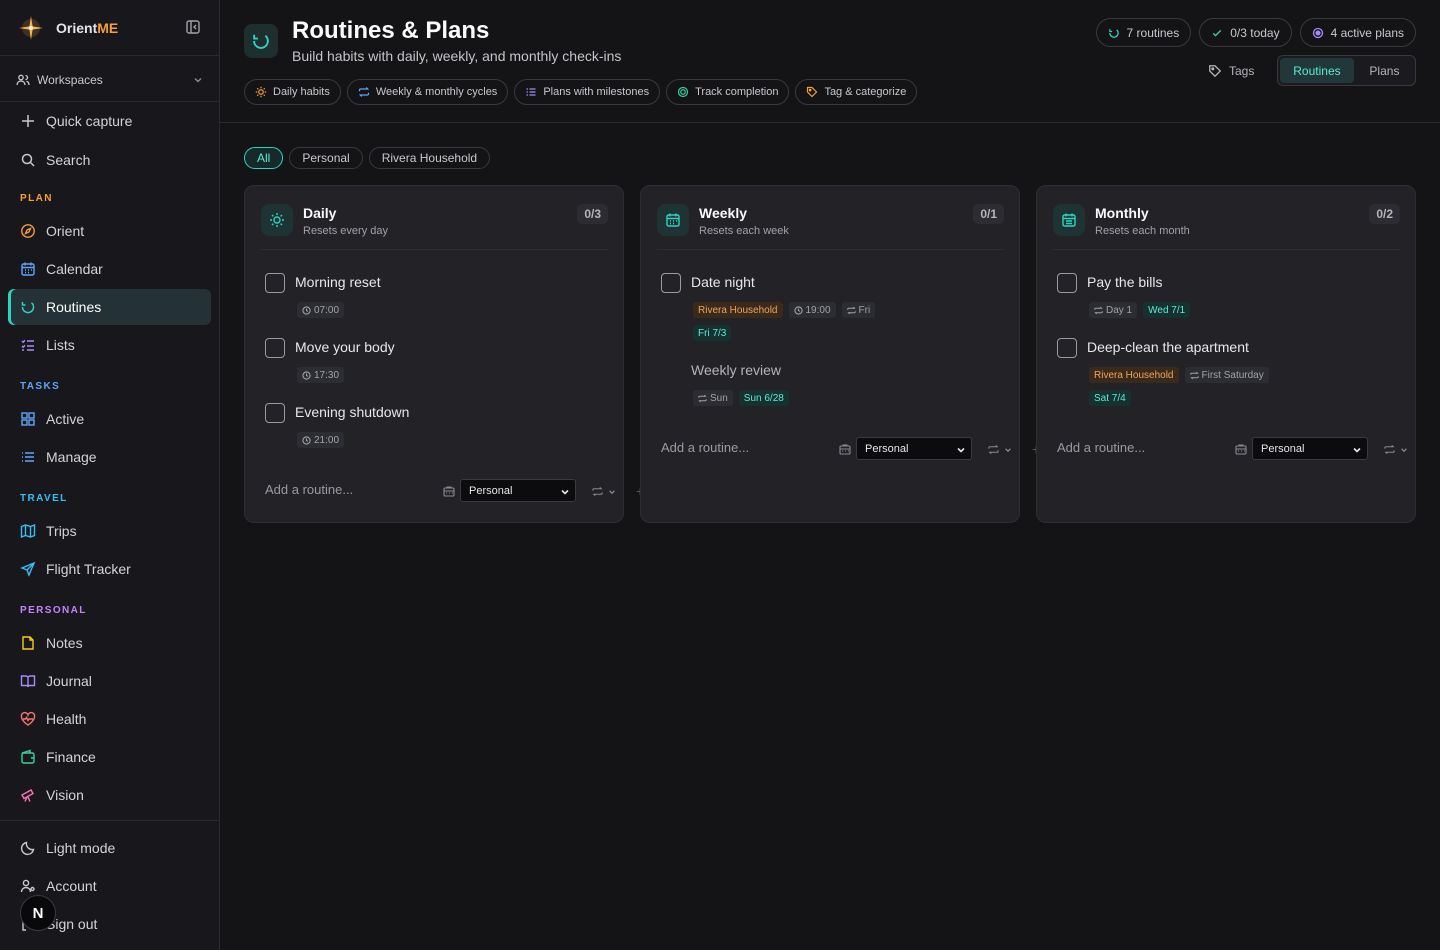 This screenshot has height=950, width=1440. What do you see at coordinates (109, 160) in the screenshot?
I see `search-button: Search` at bounding box center [109, 160].